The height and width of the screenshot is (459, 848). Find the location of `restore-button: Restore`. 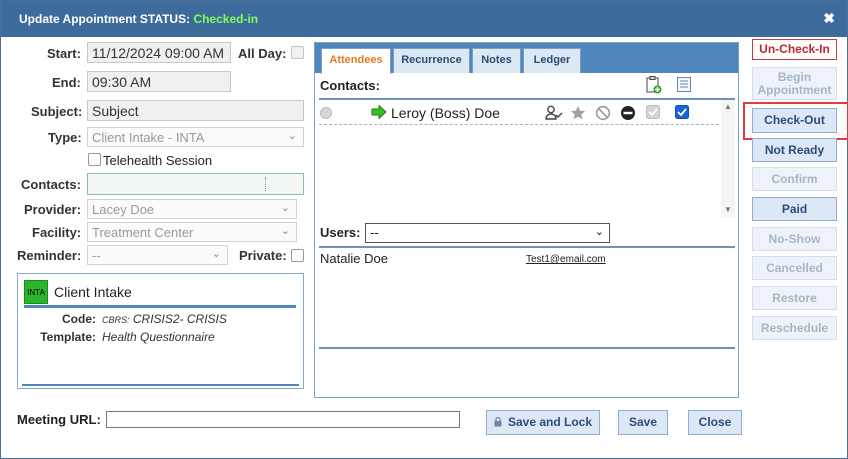

restore-button: Restore is located at coordinates (794, 298).